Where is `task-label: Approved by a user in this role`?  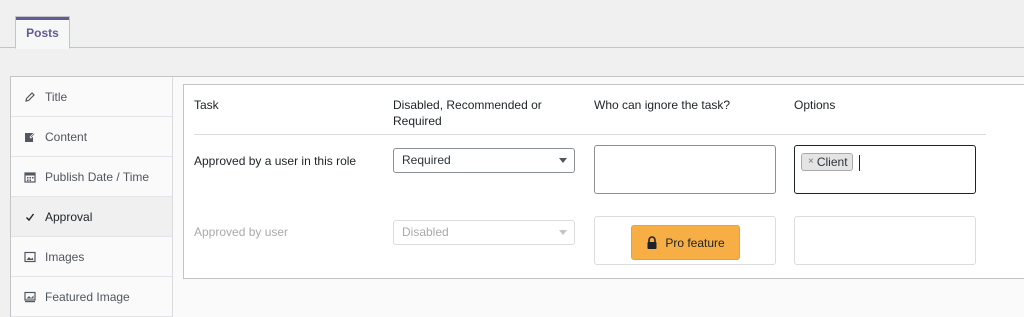 task-label: Approved by a user in this role is located at coordinates (275, 161).